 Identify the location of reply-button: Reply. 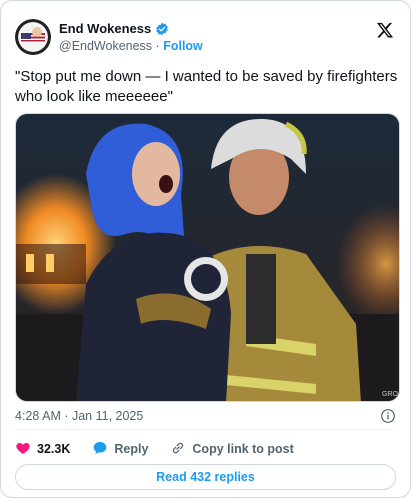
(120, 449).